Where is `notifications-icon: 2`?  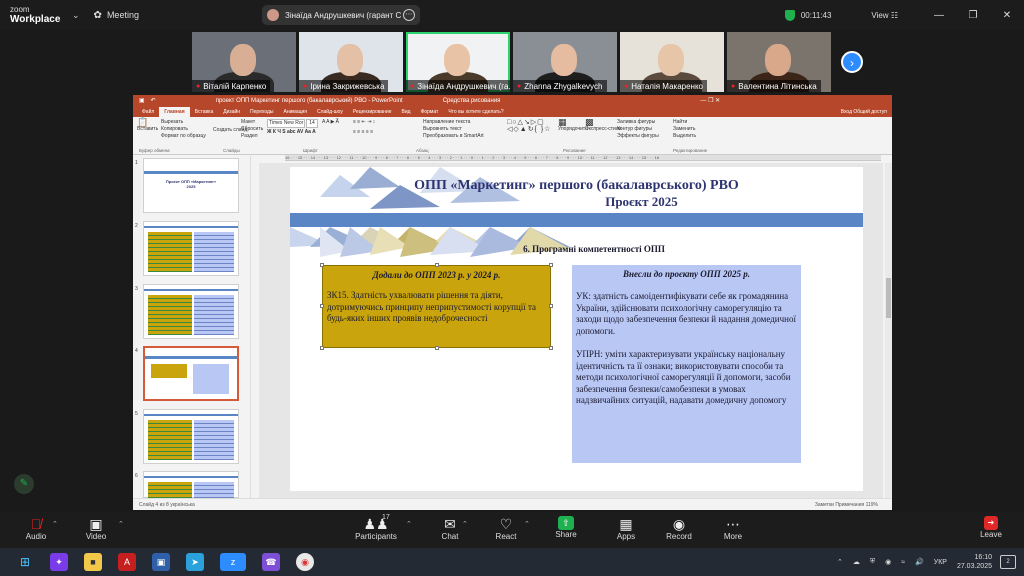
notifications-icon: 2 is located at coordinates (1008, 562).